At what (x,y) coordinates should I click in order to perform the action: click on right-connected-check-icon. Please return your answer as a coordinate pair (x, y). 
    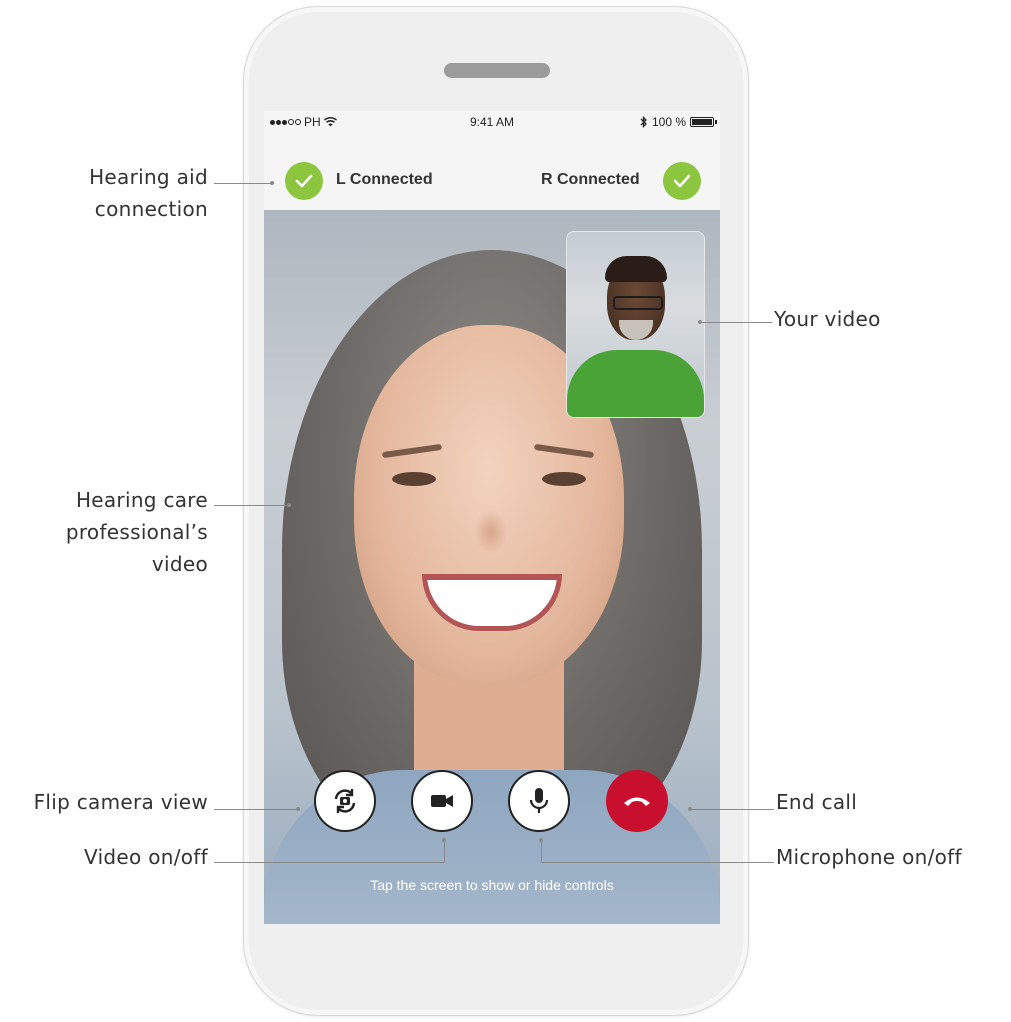
    Looking at the image, I should click on (682, 181).